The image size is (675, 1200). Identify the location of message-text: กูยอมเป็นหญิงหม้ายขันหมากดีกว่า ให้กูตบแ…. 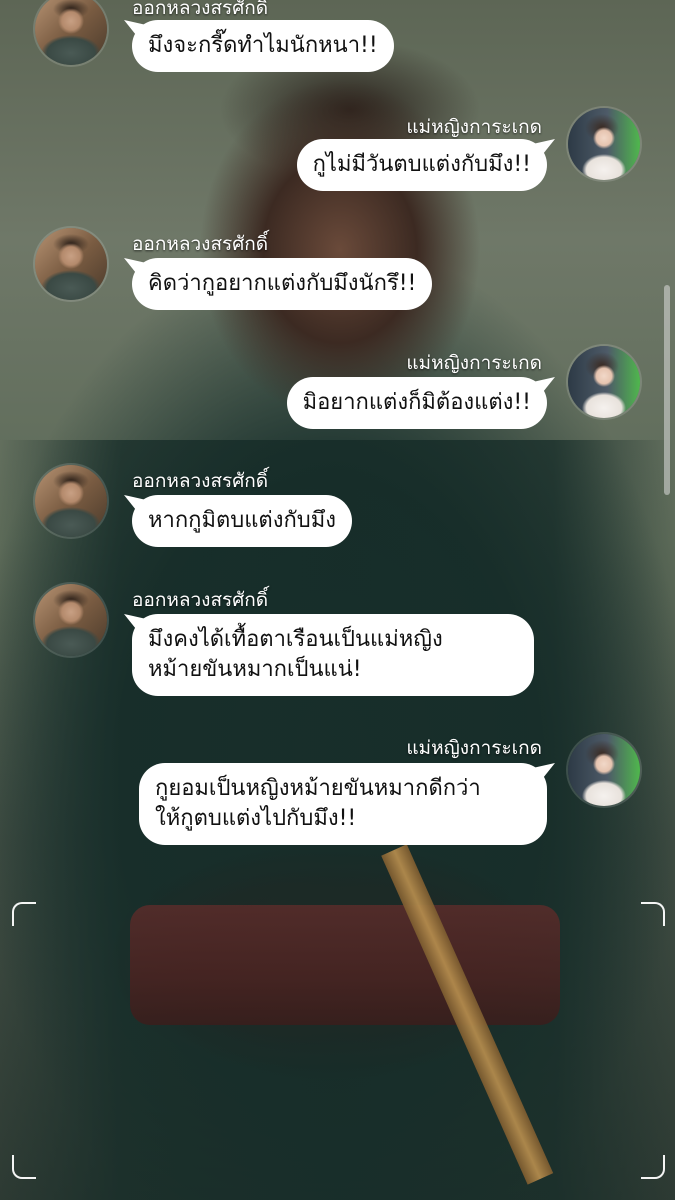
(318, 803).